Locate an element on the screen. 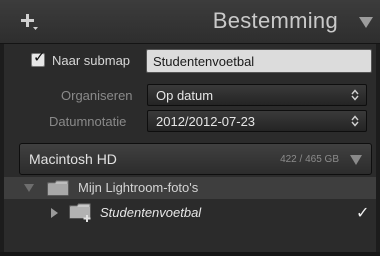 The width and height of the screenshot is (380, 256). tree-row-root: Mijn Lightroom-foto's is located at coordinates (190, 188).